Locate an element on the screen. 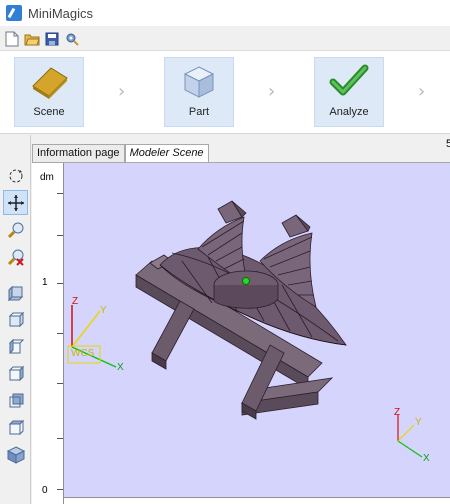 Image resolution: width=450 pixels, height=504 pixels. view-top-icon is located at coordinates (15, 427).